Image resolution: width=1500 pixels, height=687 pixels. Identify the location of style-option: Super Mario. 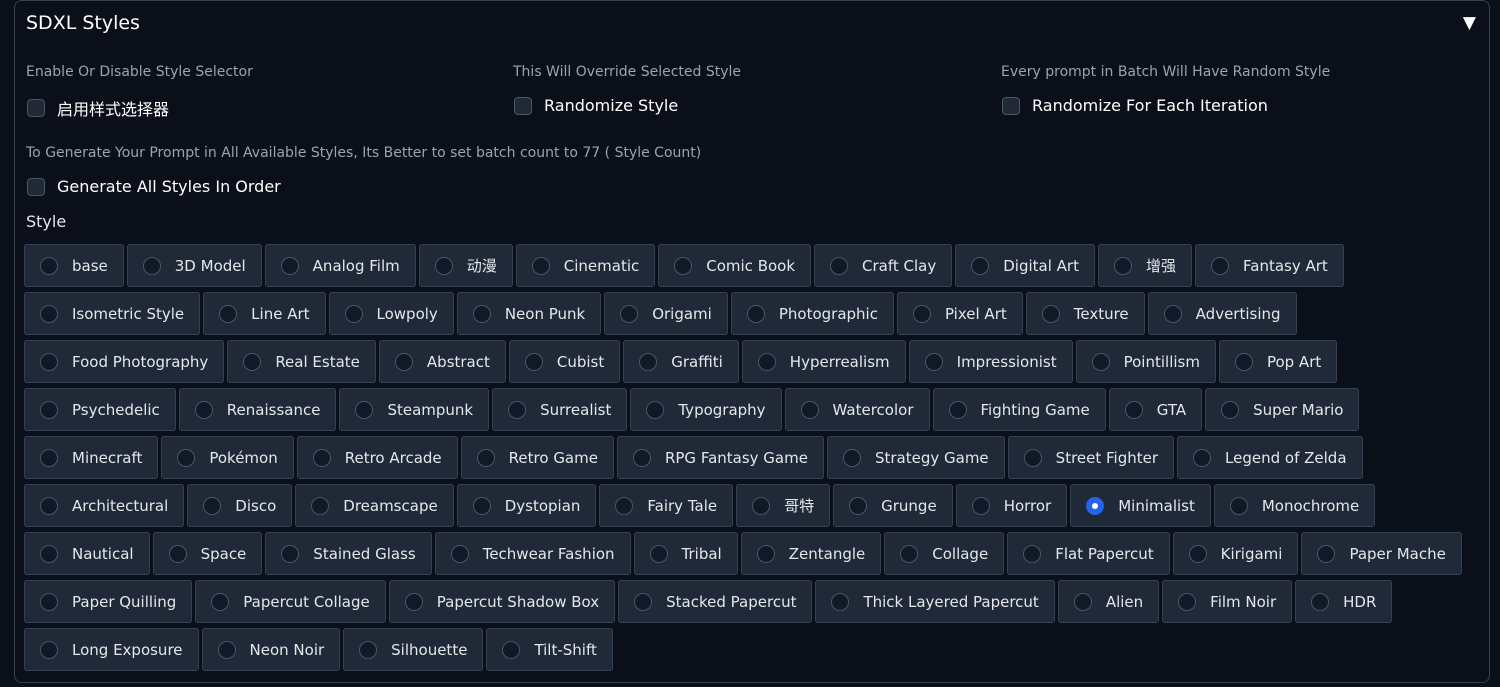
(1282, 409).